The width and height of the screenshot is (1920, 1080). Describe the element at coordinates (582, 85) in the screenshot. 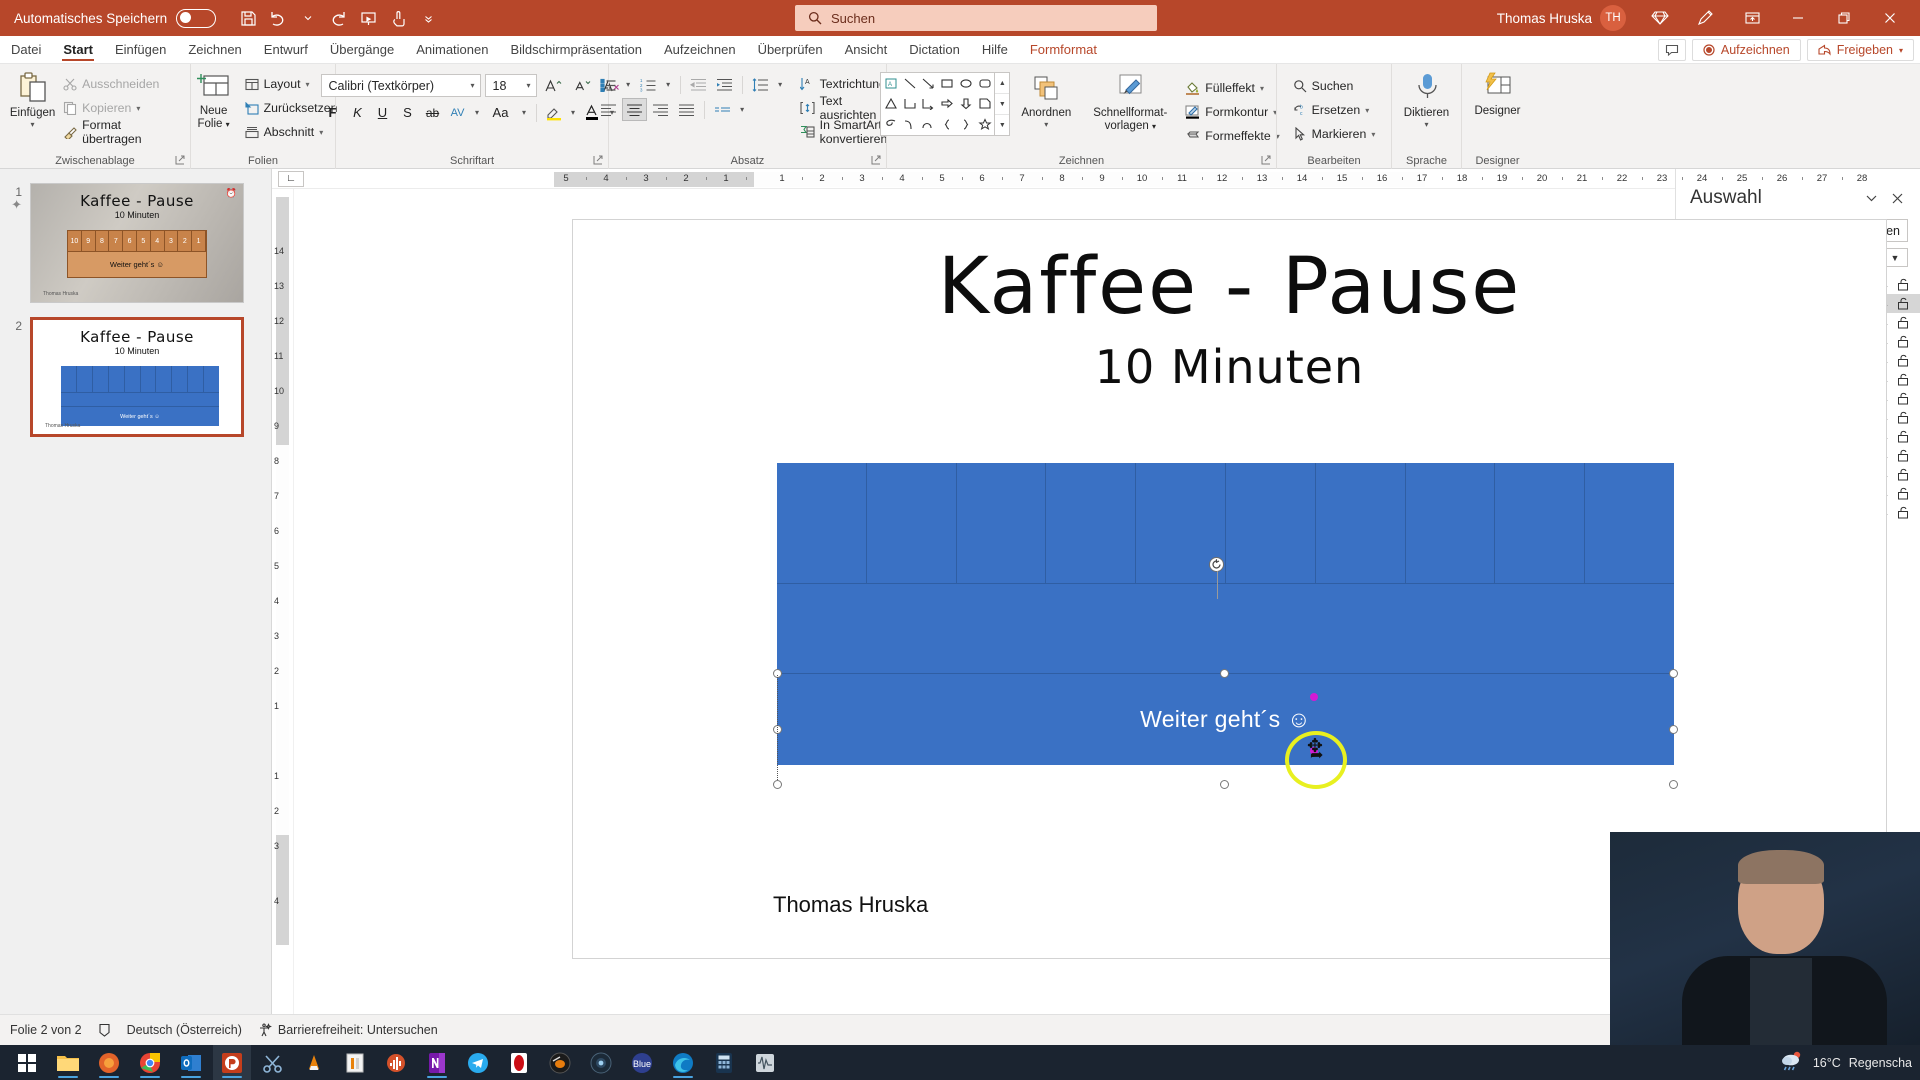

I see `decrease-font-size-icon` at that location.